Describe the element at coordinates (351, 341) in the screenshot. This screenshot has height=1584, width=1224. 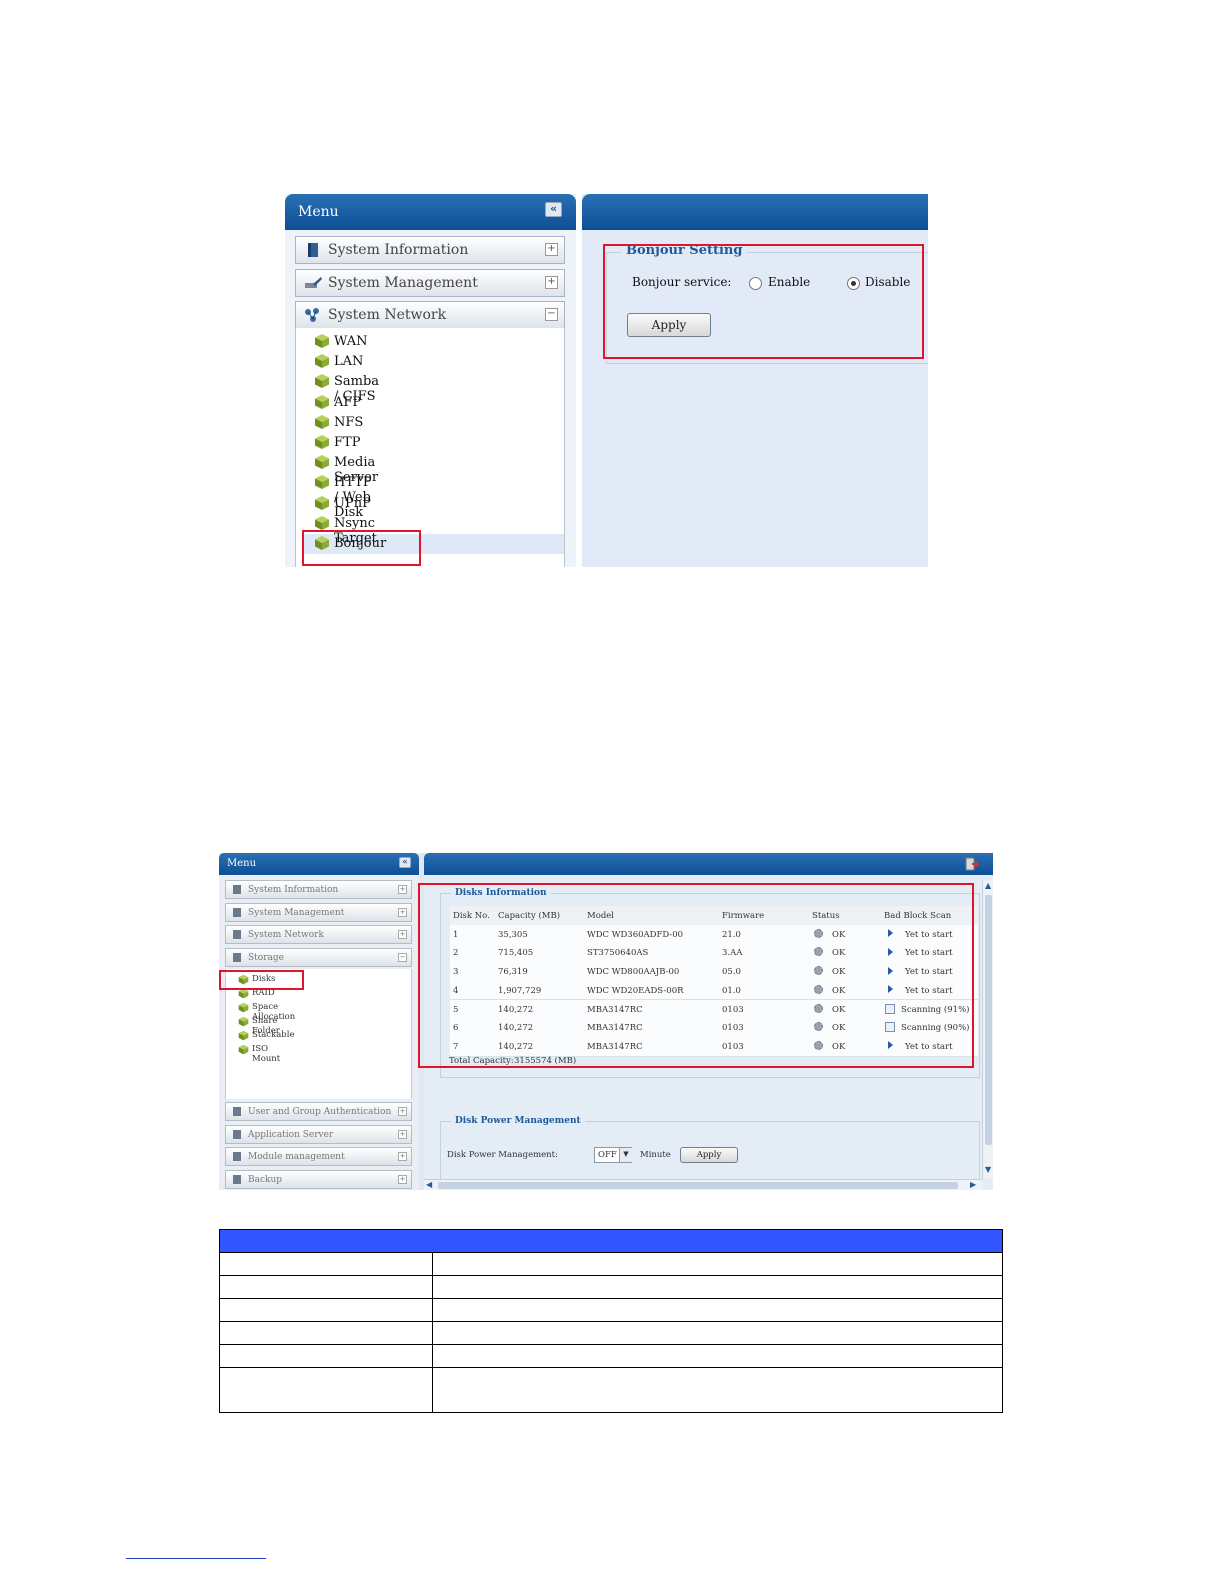
I see `tree-item-label: WAN` at that location.